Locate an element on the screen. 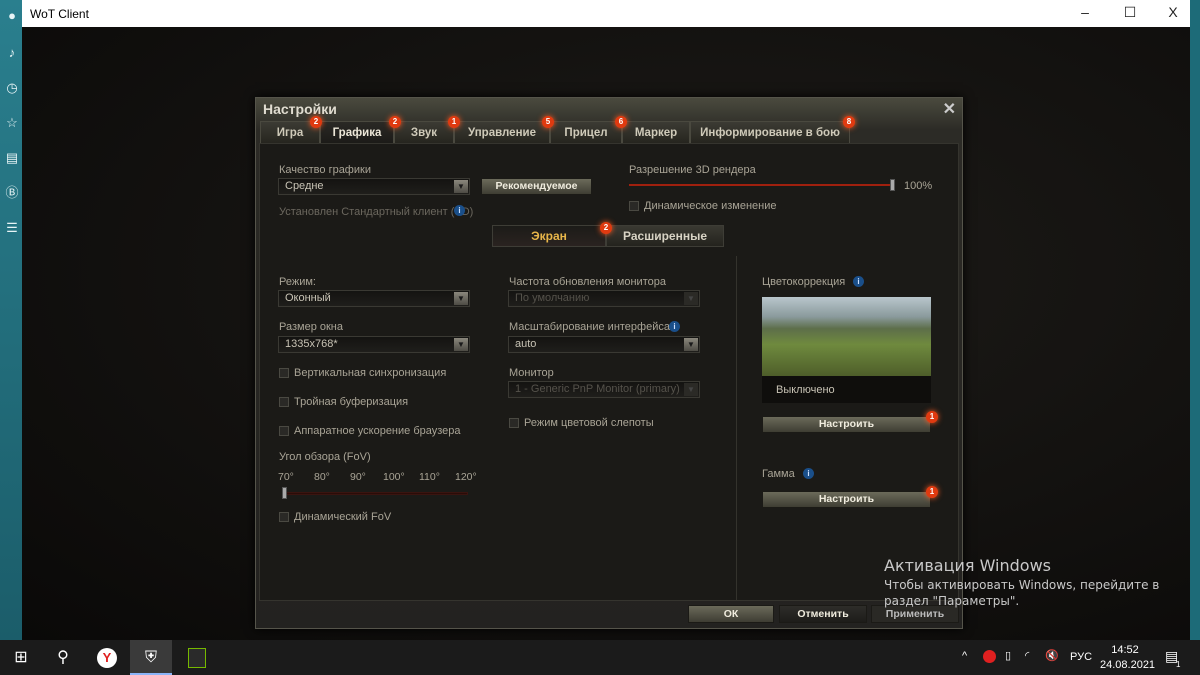 This screenshot has width=1200, height=675. fov-slider-handle is located at coordinates (284, 493).